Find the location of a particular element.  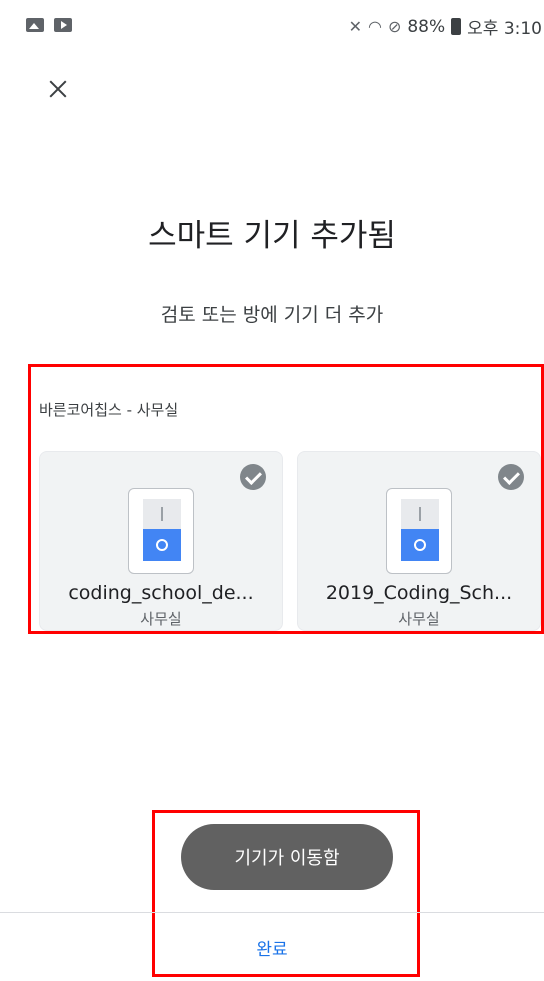

clock: 오후 3:10 is located at coordinates (504, 29).